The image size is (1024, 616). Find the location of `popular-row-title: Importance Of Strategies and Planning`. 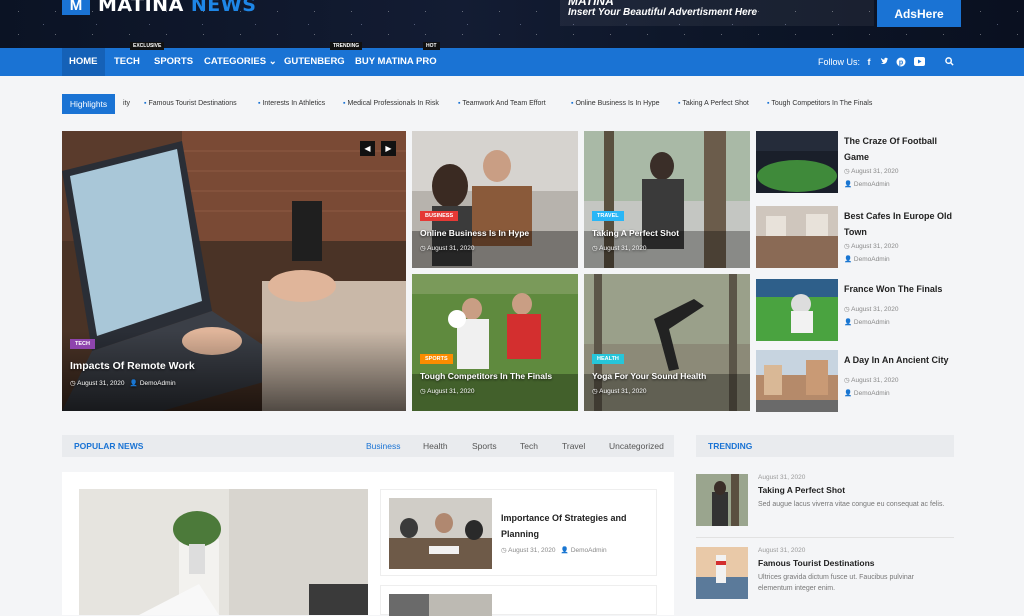

popular-row-title: Importance Of Strategies and Planning is located at coordinates (576, 526).